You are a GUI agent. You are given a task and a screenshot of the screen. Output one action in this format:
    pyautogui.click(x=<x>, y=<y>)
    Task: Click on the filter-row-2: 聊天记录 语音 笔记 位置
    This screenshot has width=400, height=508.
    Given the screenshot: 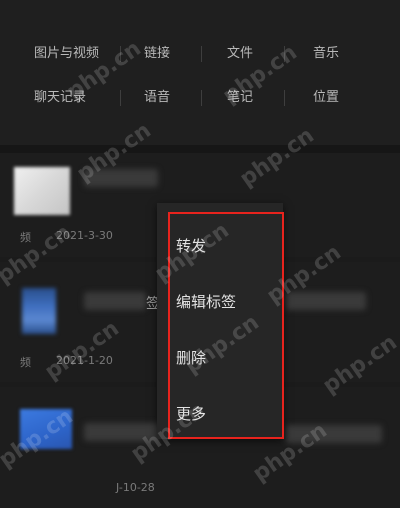 What is the action you would take?
    pyautogui.click(x=200, y=98)
    